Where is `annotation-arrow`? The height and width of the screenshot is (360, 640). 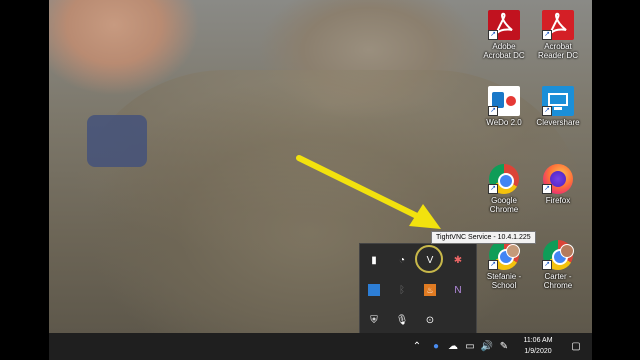
annotation-arrow is located at coordinates (368, 192).